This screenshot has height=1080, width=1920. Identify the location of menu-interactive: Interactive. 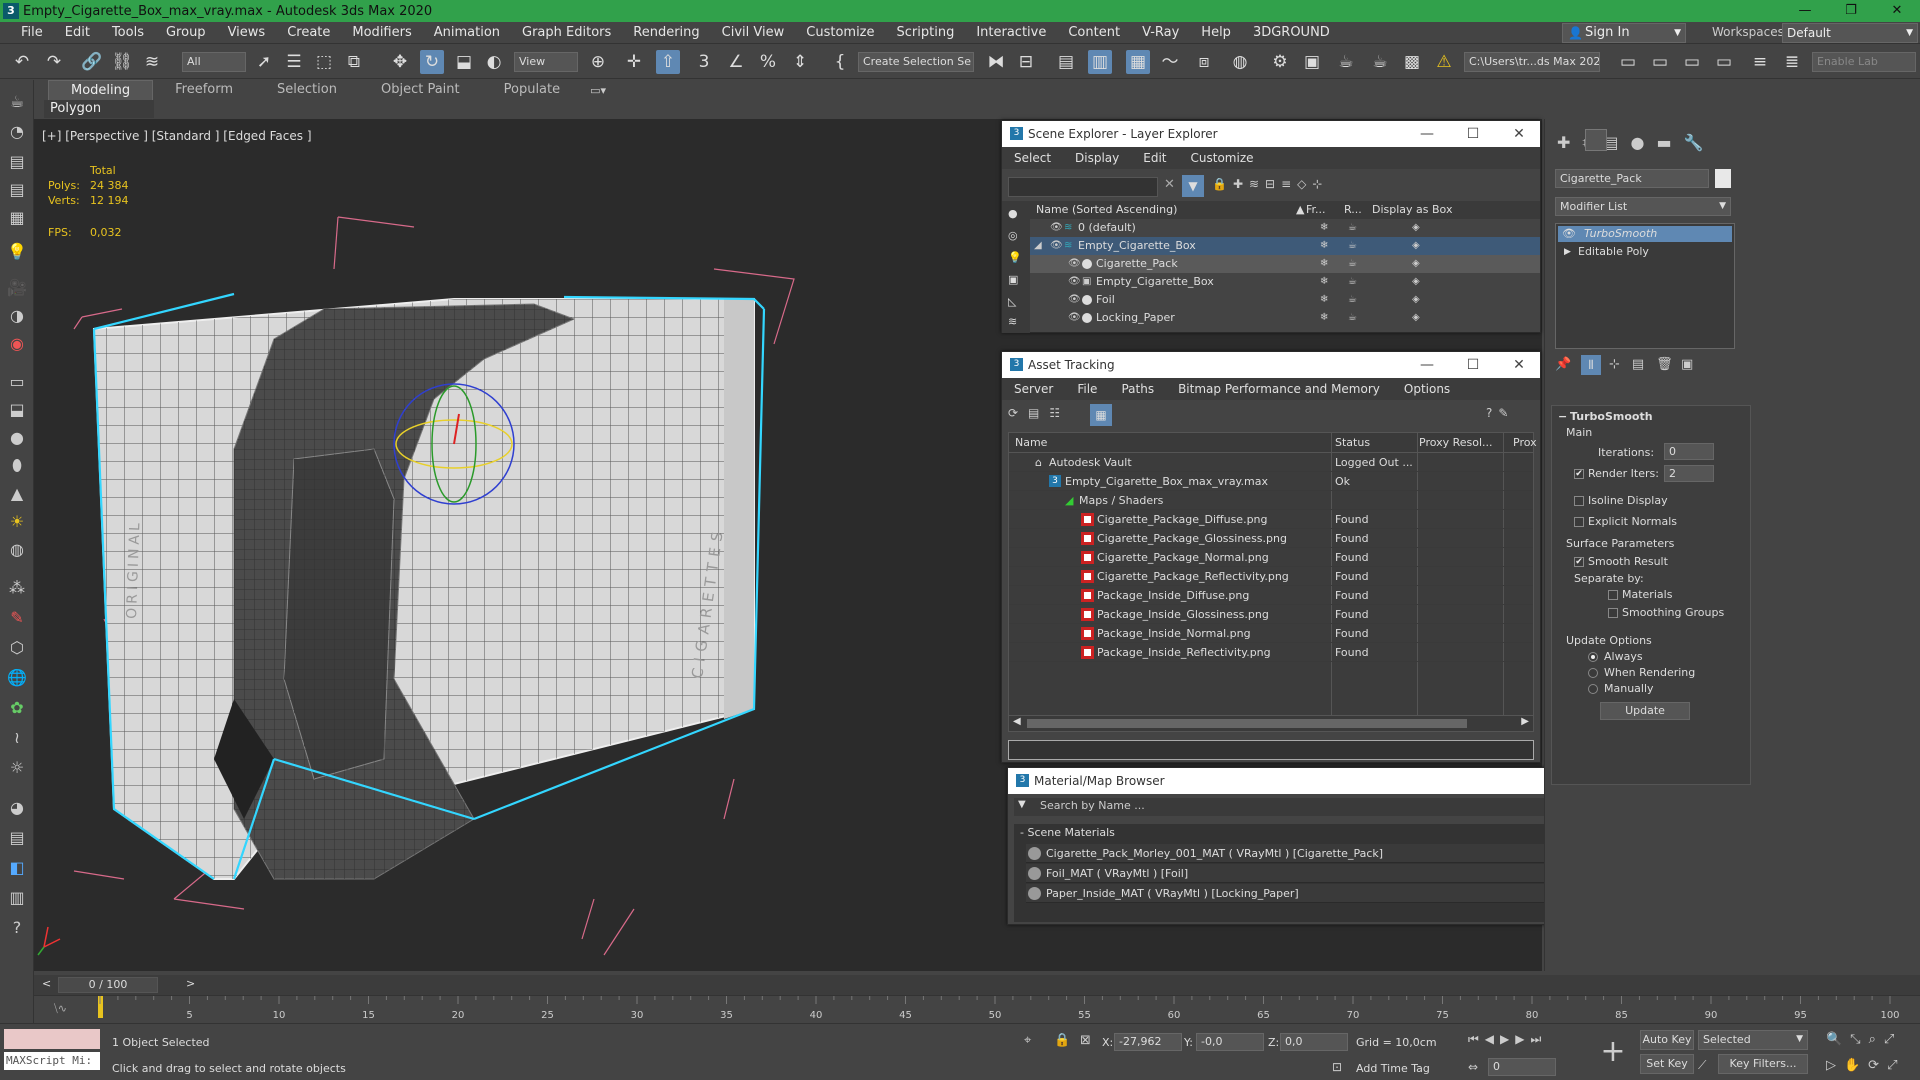
(1011, 32).